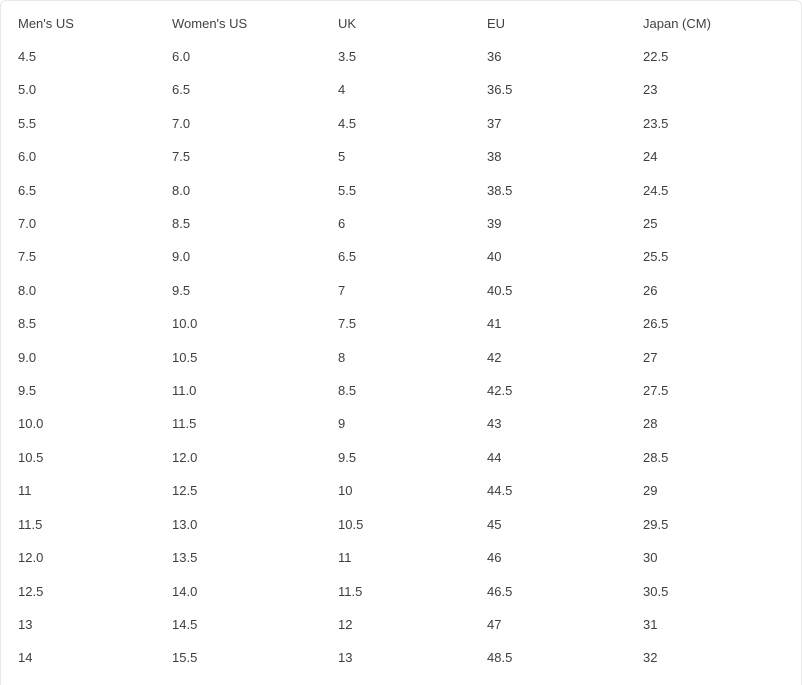 Image resolution: width=802 pixels, height=685 pixels. What do you see at coordinates (401, 390) in the screenshot?
I see `table-row: 9.5 11.0 8.5 42.5 27.5` at bounding box center [401, 390].